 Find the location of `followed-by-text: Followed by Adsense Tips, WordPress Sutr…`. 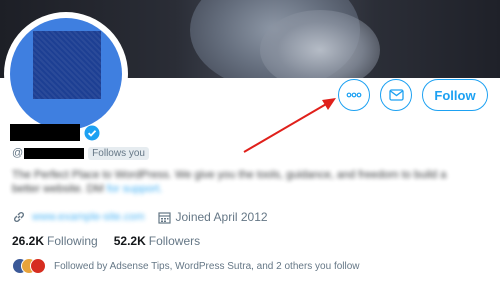

followed-by-text: Followed by Adsense Tips, WordPress Sutr… is located at coordinates (207, 266).